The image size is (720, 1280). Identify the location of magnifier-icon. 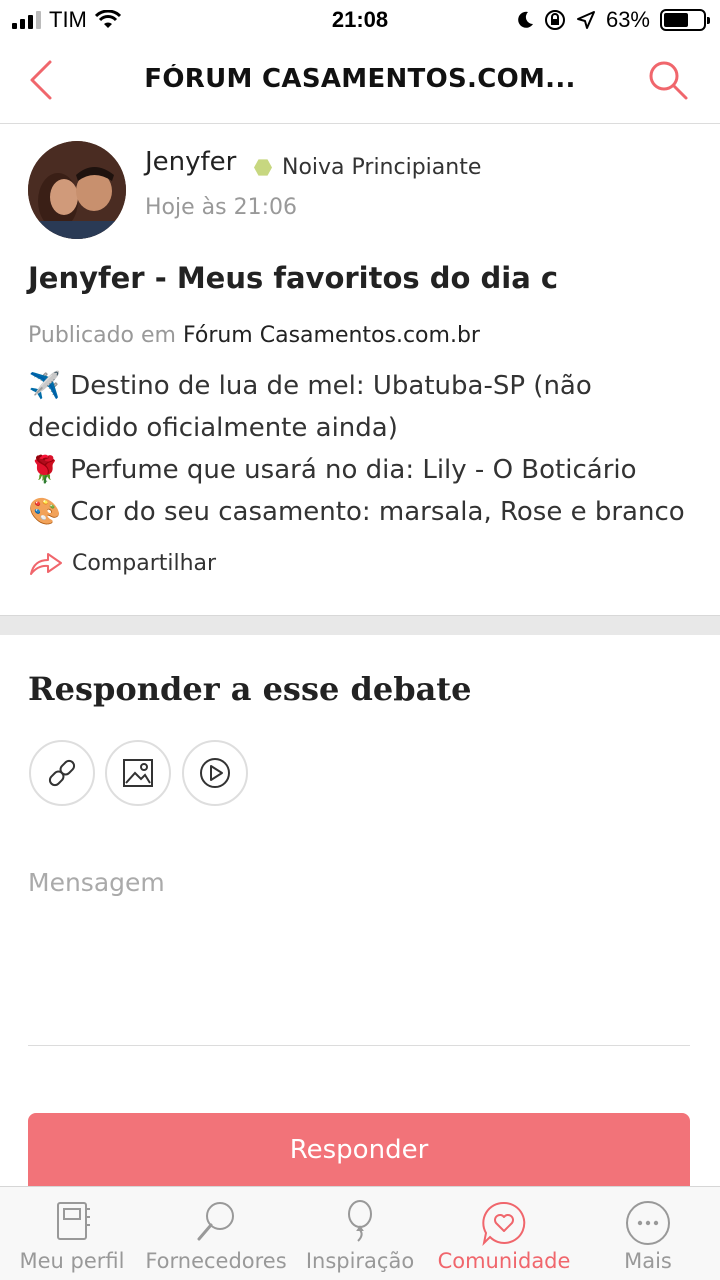
(215, 1221).